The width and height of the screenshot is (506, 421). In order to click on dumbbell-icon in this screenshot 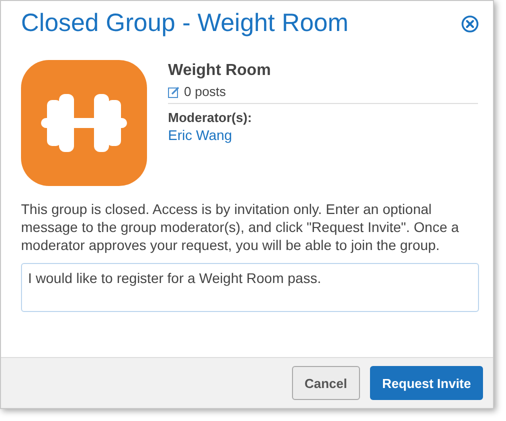, I will do `click(84, 123)`.